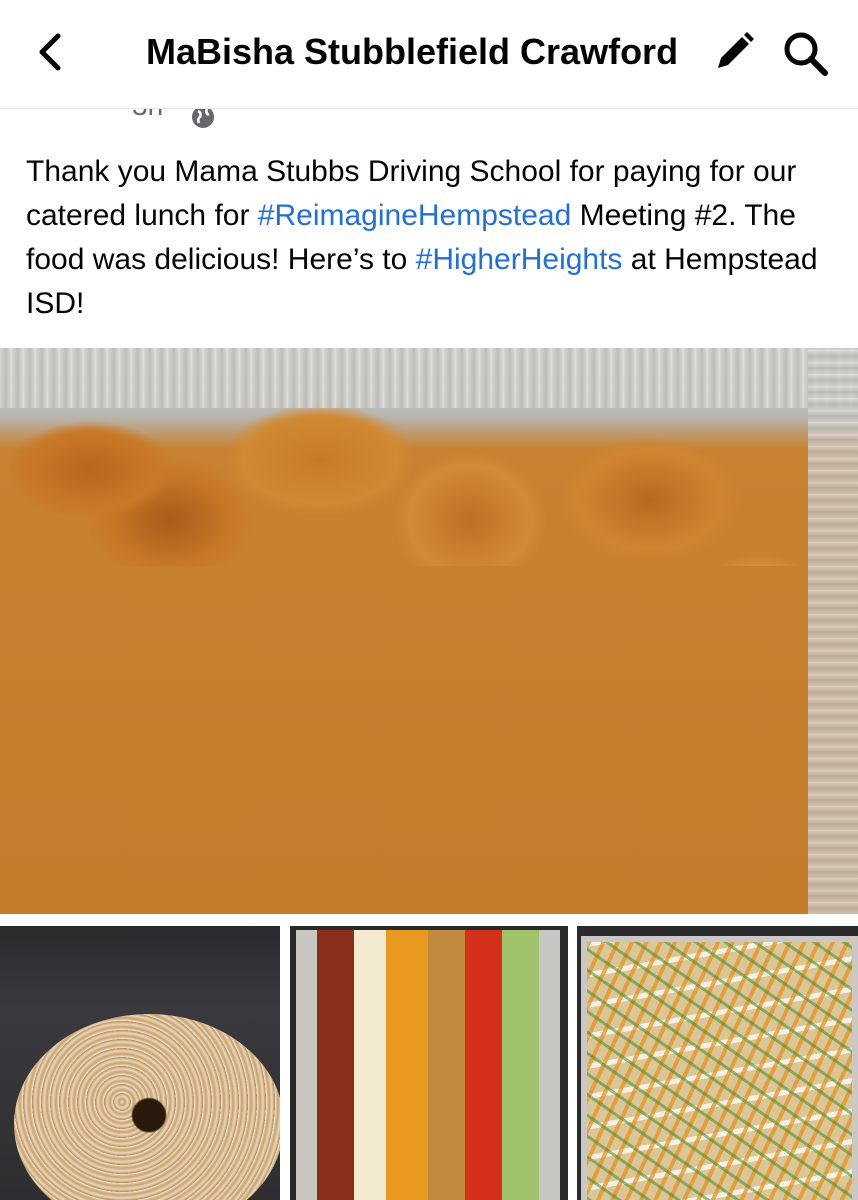  I want to click on foil-pan-edge, so click(833, 631).